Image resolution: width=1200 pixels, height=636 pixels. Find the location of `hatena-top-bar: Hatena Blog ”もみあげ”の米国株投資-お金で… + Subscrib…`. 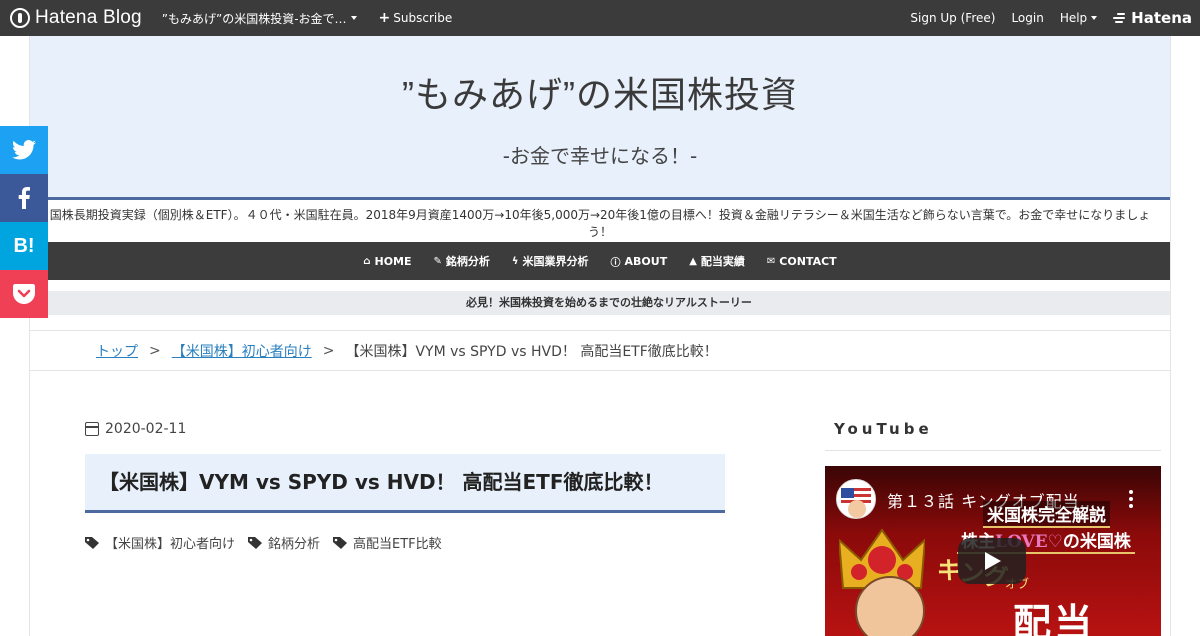

hatena-top-bar: Hatena Blog ”もみあげ”の米国株投資-お金で… + Subscrib… is located at coordinates (600, 18).